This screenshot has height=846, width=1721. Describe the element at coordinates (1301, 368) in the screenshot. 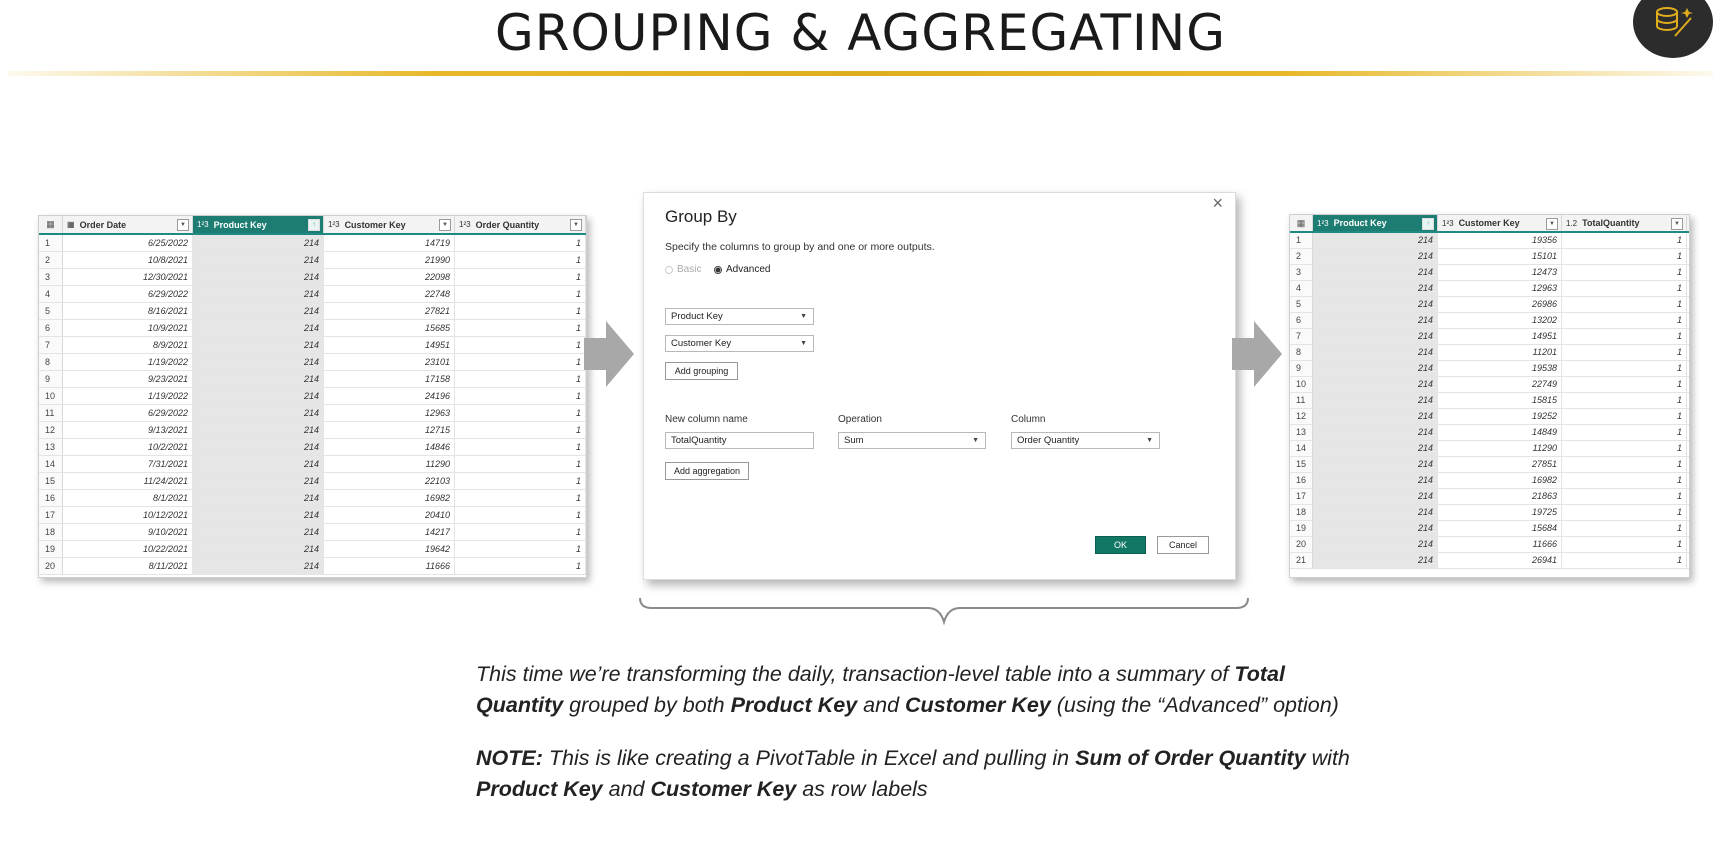

I see `row-number: 9` at that location.